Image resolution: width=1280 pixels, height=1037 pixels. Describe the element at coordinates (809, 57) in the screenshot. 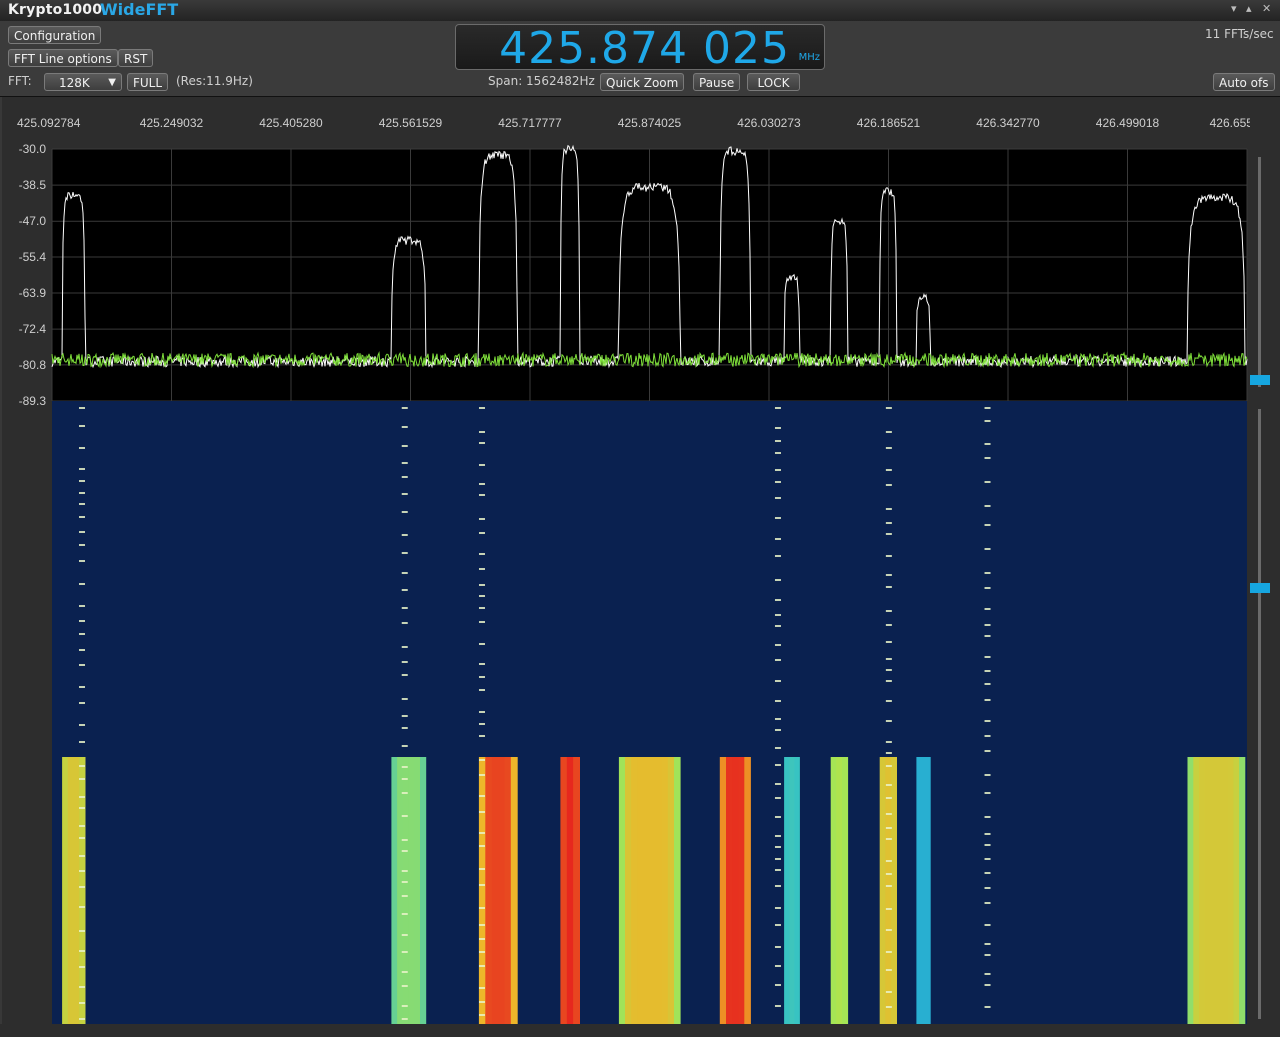

I see `frequency-unit: MHz` at that location.